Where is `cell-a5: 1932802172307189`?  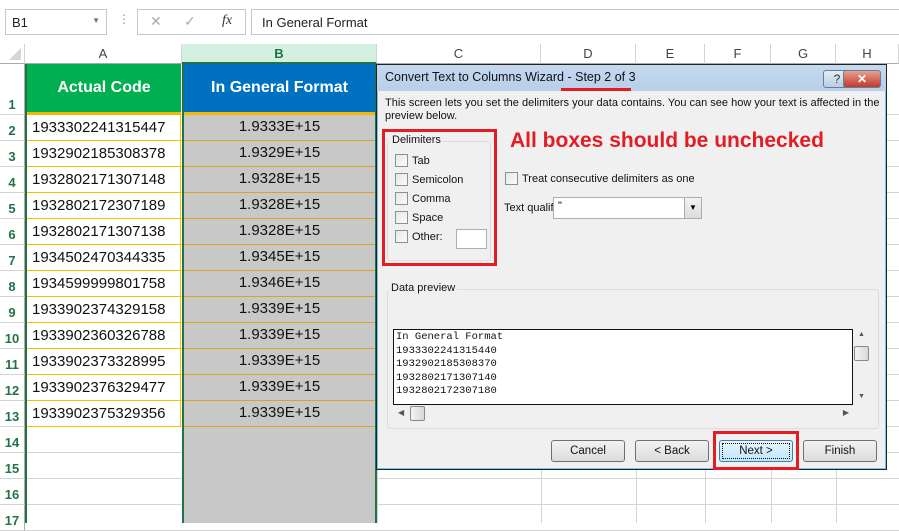 cell-a5: 1932802172307189 is located at coordinates (104, 206).